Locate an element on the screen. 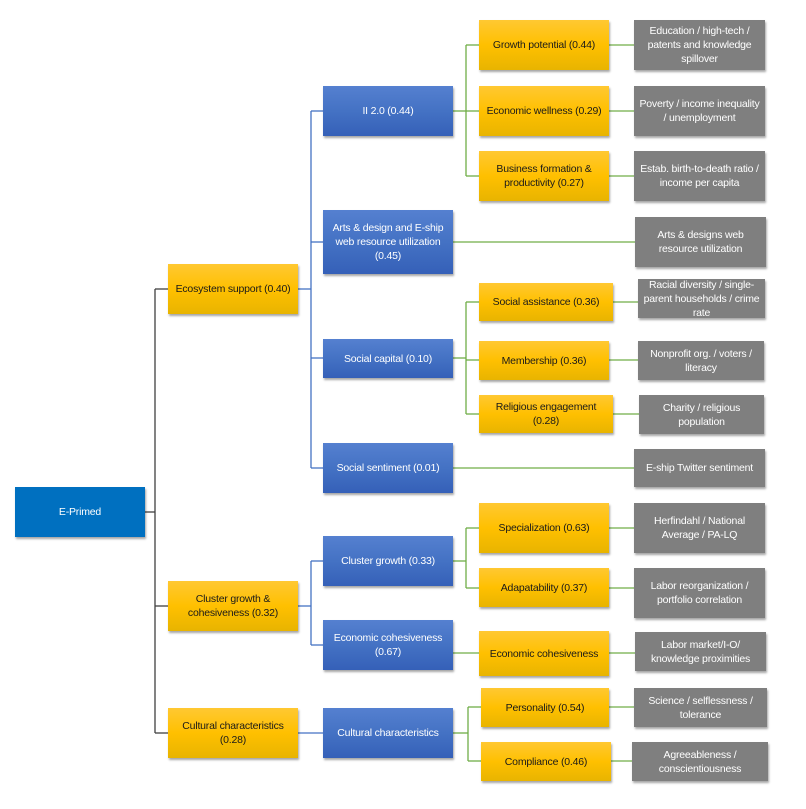 The width and height of the screenshot is (806, 809). node-economic-cohesiveness-l2: Economic cohesiveness (0.67) is located at coordinates (388, 645).